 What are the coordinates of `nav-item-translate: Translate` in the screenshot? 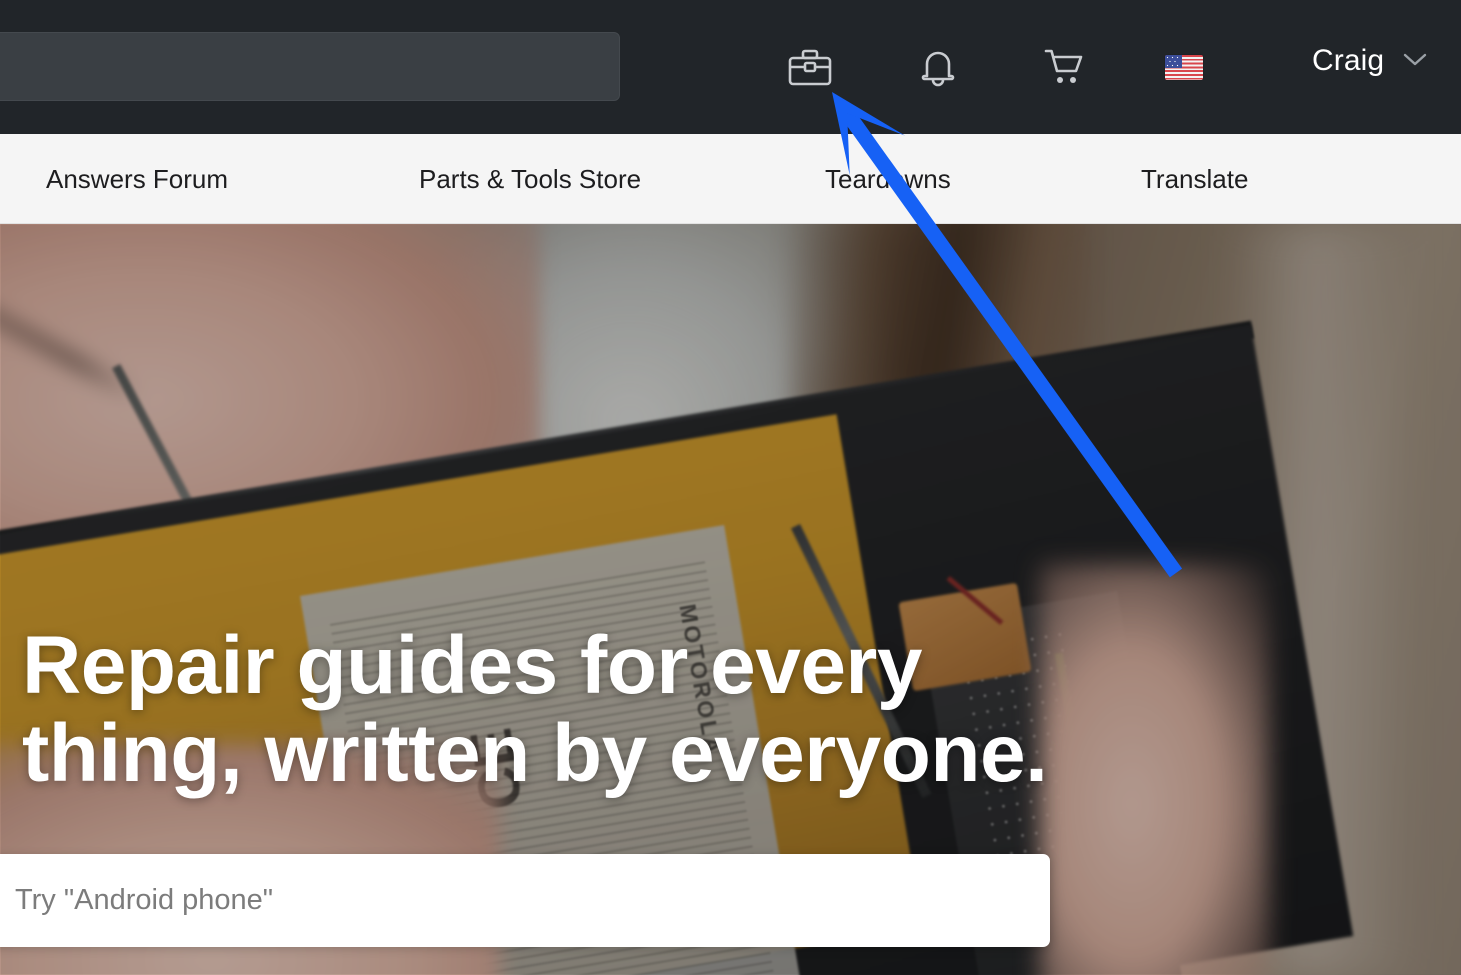 It's located at (1194, 179).